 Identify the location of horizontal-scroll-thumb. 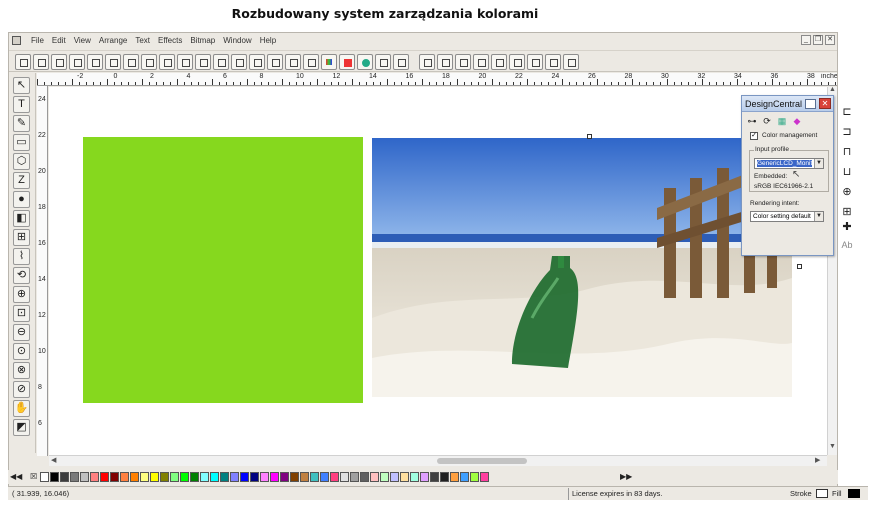
(482, 461).